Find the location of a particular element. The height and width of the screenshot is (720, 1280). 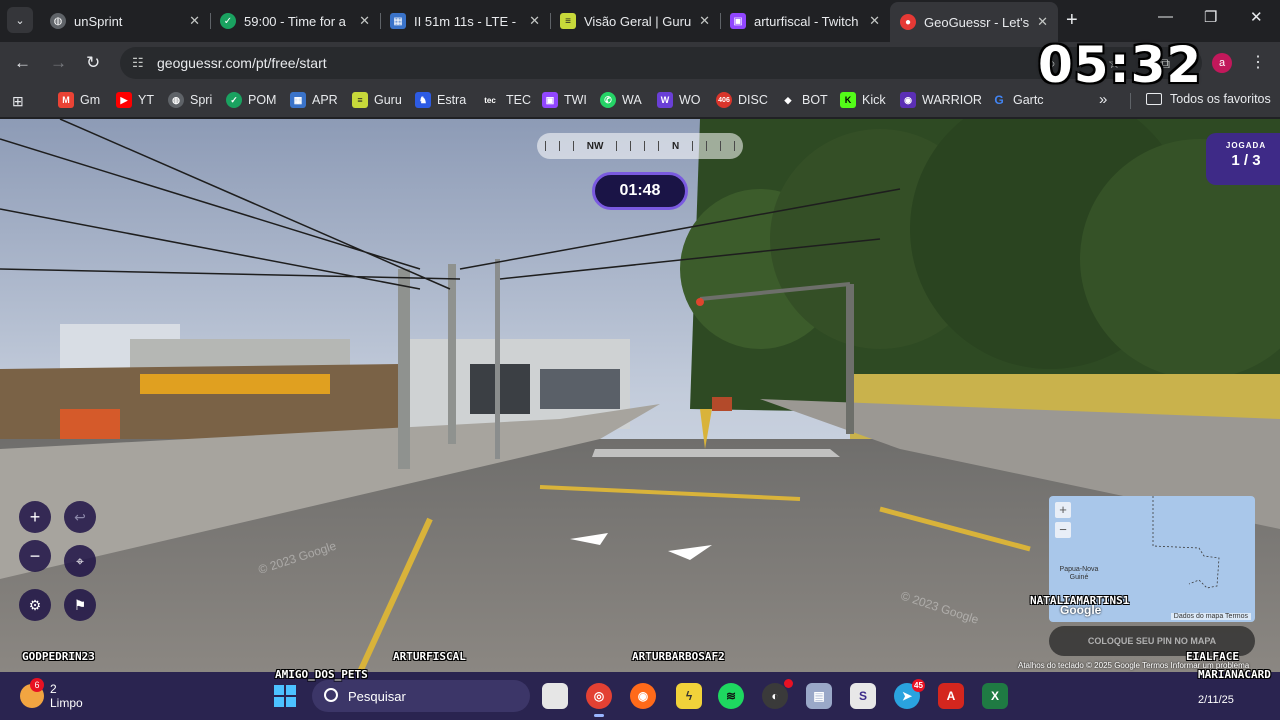

tab-guru: ≡ Visão Geral | Guru ✕ is located at coordinates (635, 21).